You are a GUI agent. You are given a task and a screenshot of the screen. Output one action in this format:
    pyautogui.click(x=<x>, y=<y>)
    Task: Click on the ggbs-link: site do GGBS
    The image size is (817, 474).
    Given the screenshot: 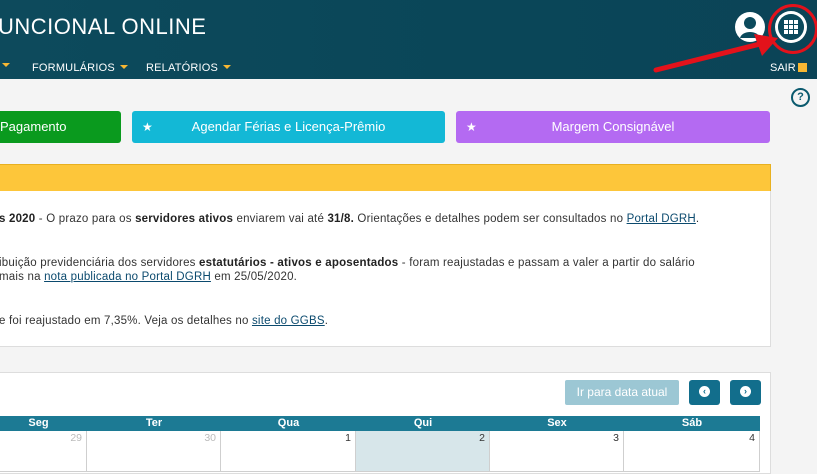 What is the action you would take?
    pyautogui.click(x=288, y=321)
    